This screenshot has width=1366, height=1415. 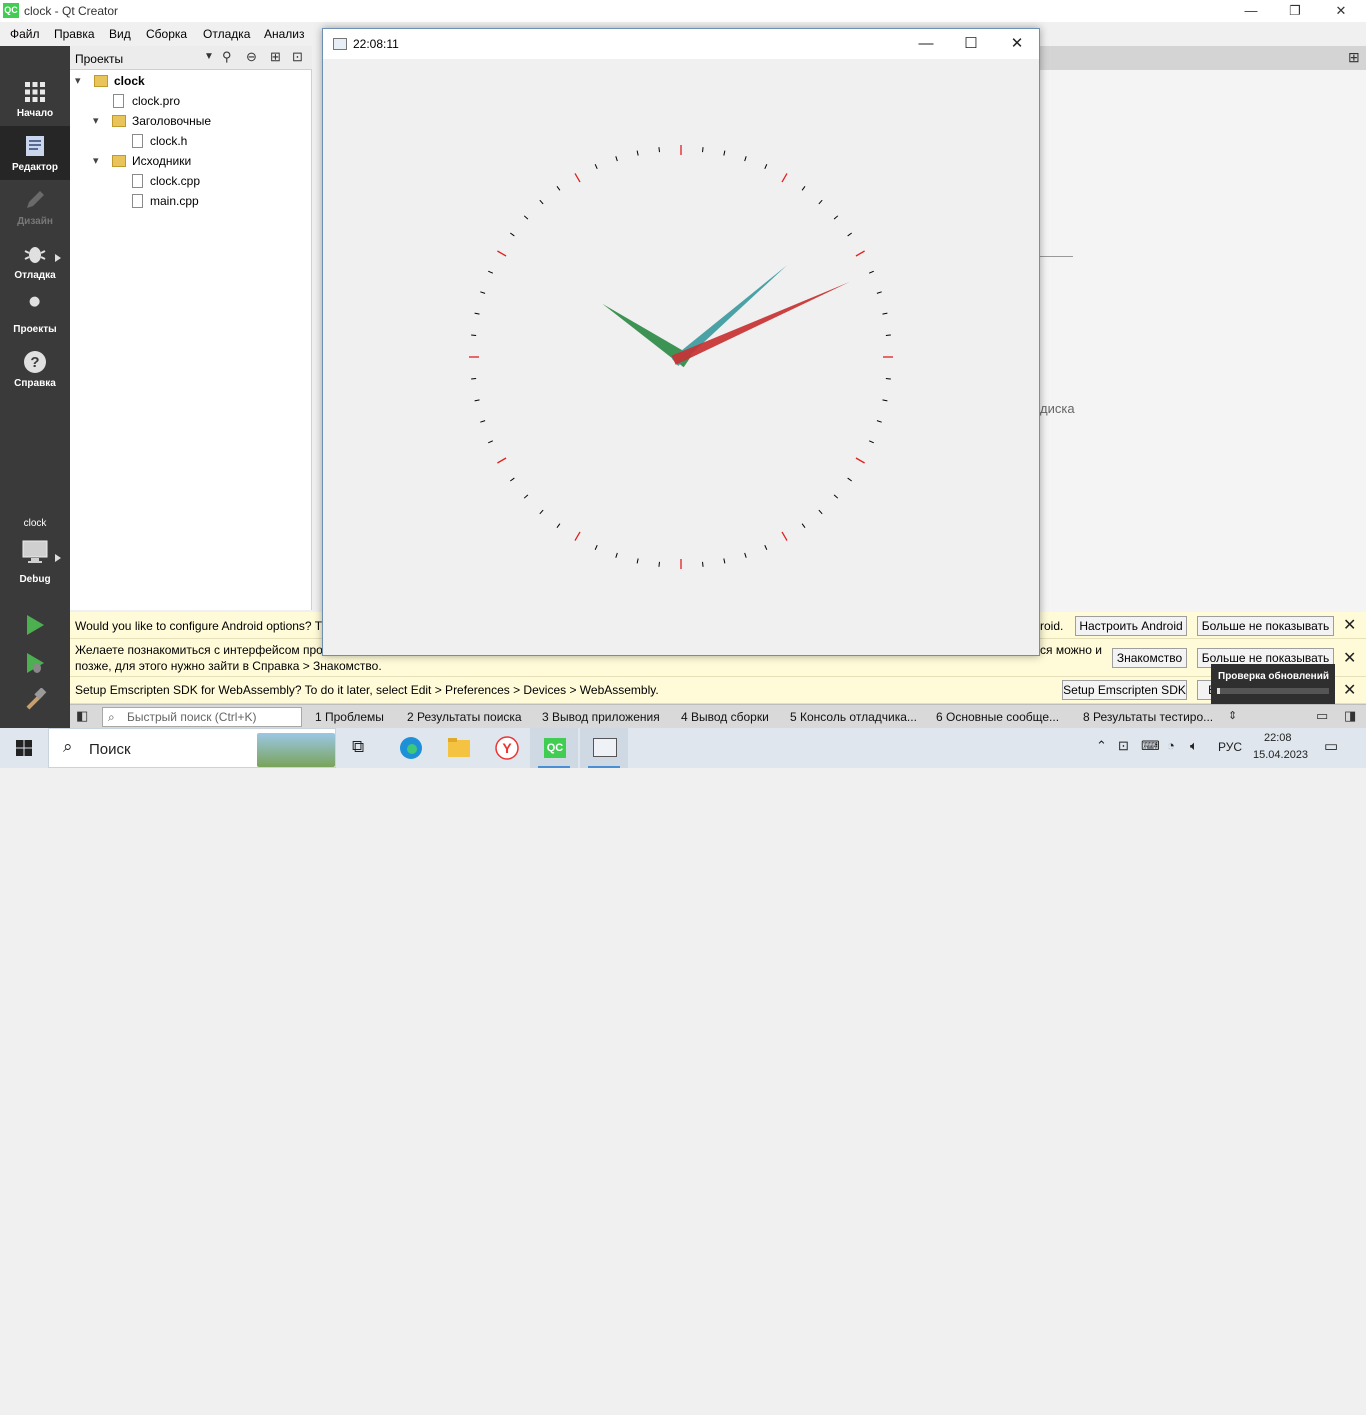 I want to click on kit-selector: Debug, so click(x=35, y=563).